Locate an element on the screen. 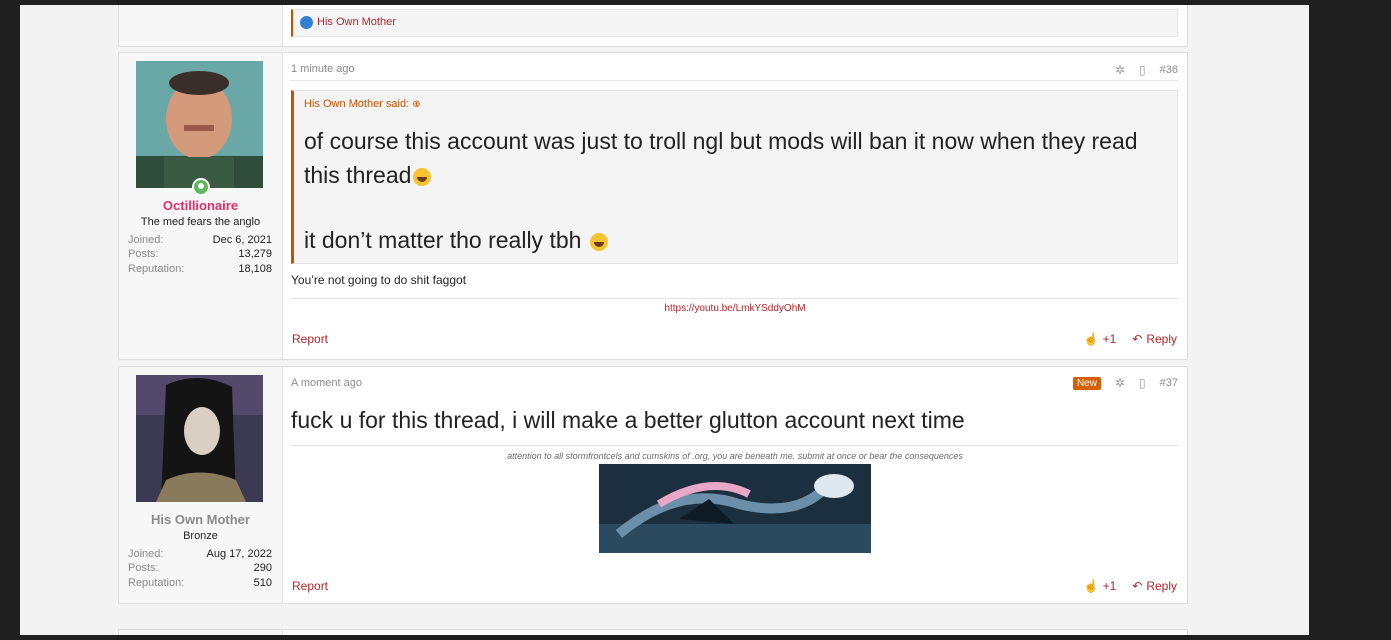 This screenshot has height=640, width=1391. quote-line-2-wrap: this thread is located at coordinates (730, 175).